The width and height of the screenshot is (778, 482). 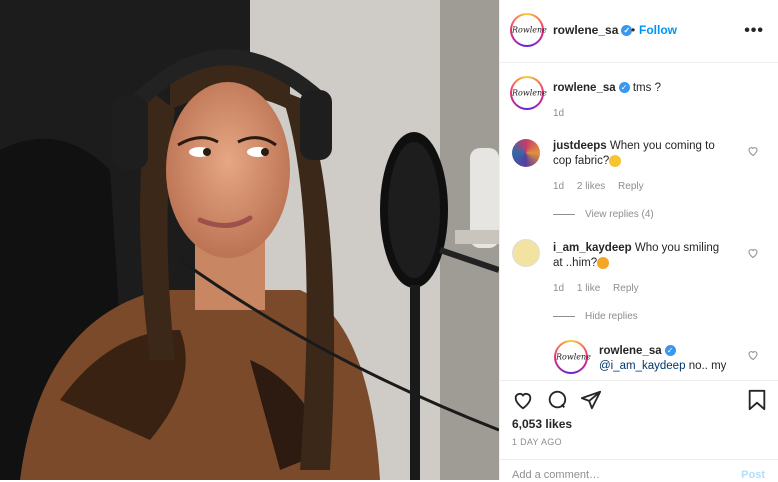 I want to click on author-avatar: Rowlene, so click(x=528, y=30).